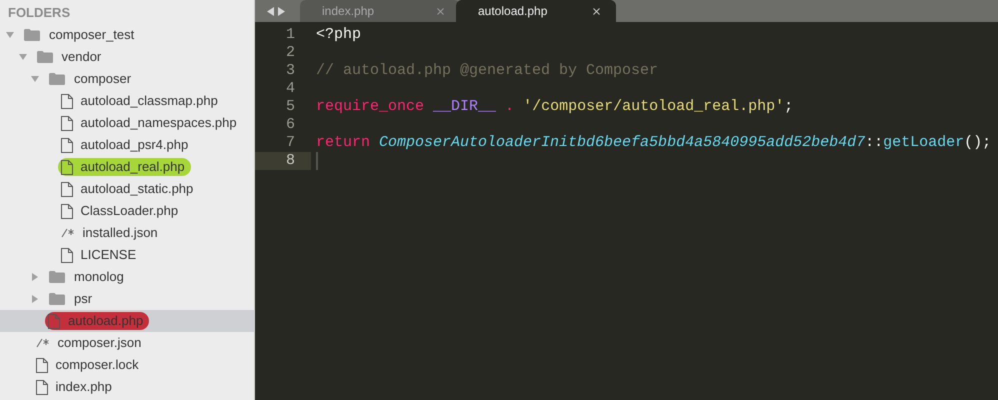  I want to click on tree-item-label: index.php, so click(84, 387).